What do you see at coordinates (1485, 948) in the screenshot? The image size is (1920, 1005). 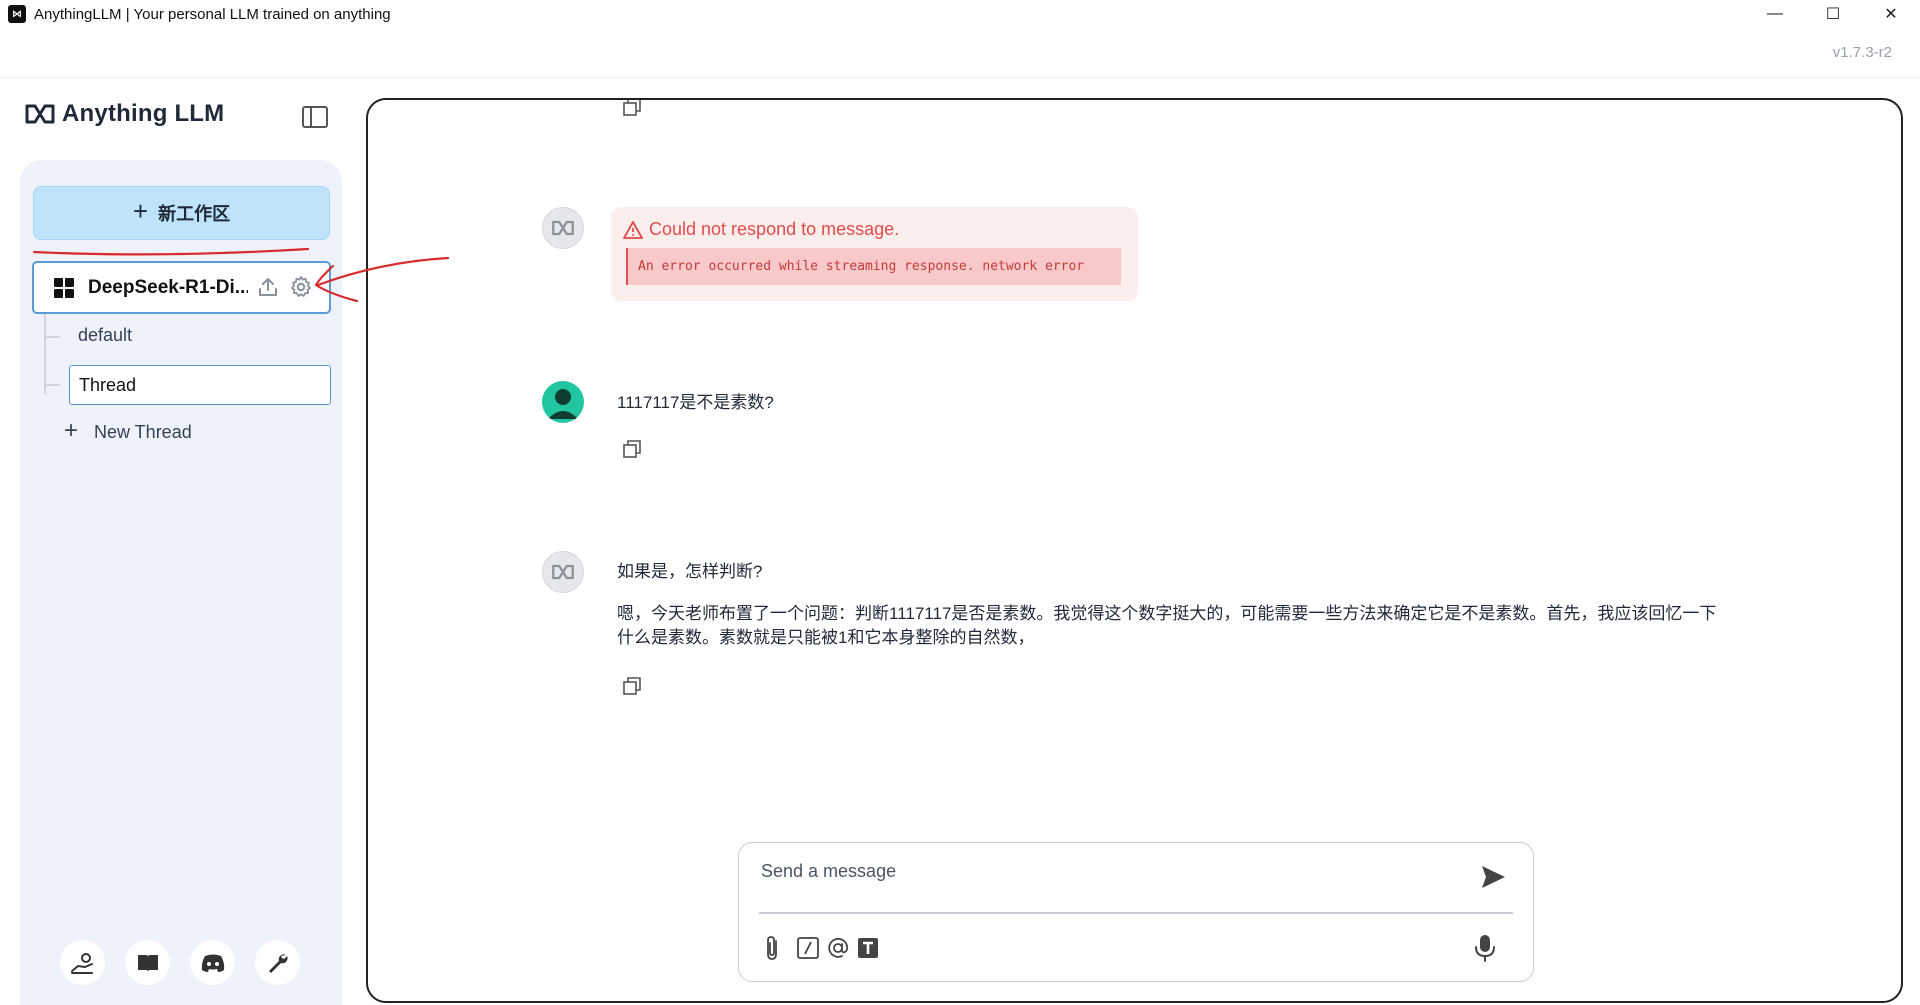 I see `microphone-icon` at bounding box center [1485, 948].